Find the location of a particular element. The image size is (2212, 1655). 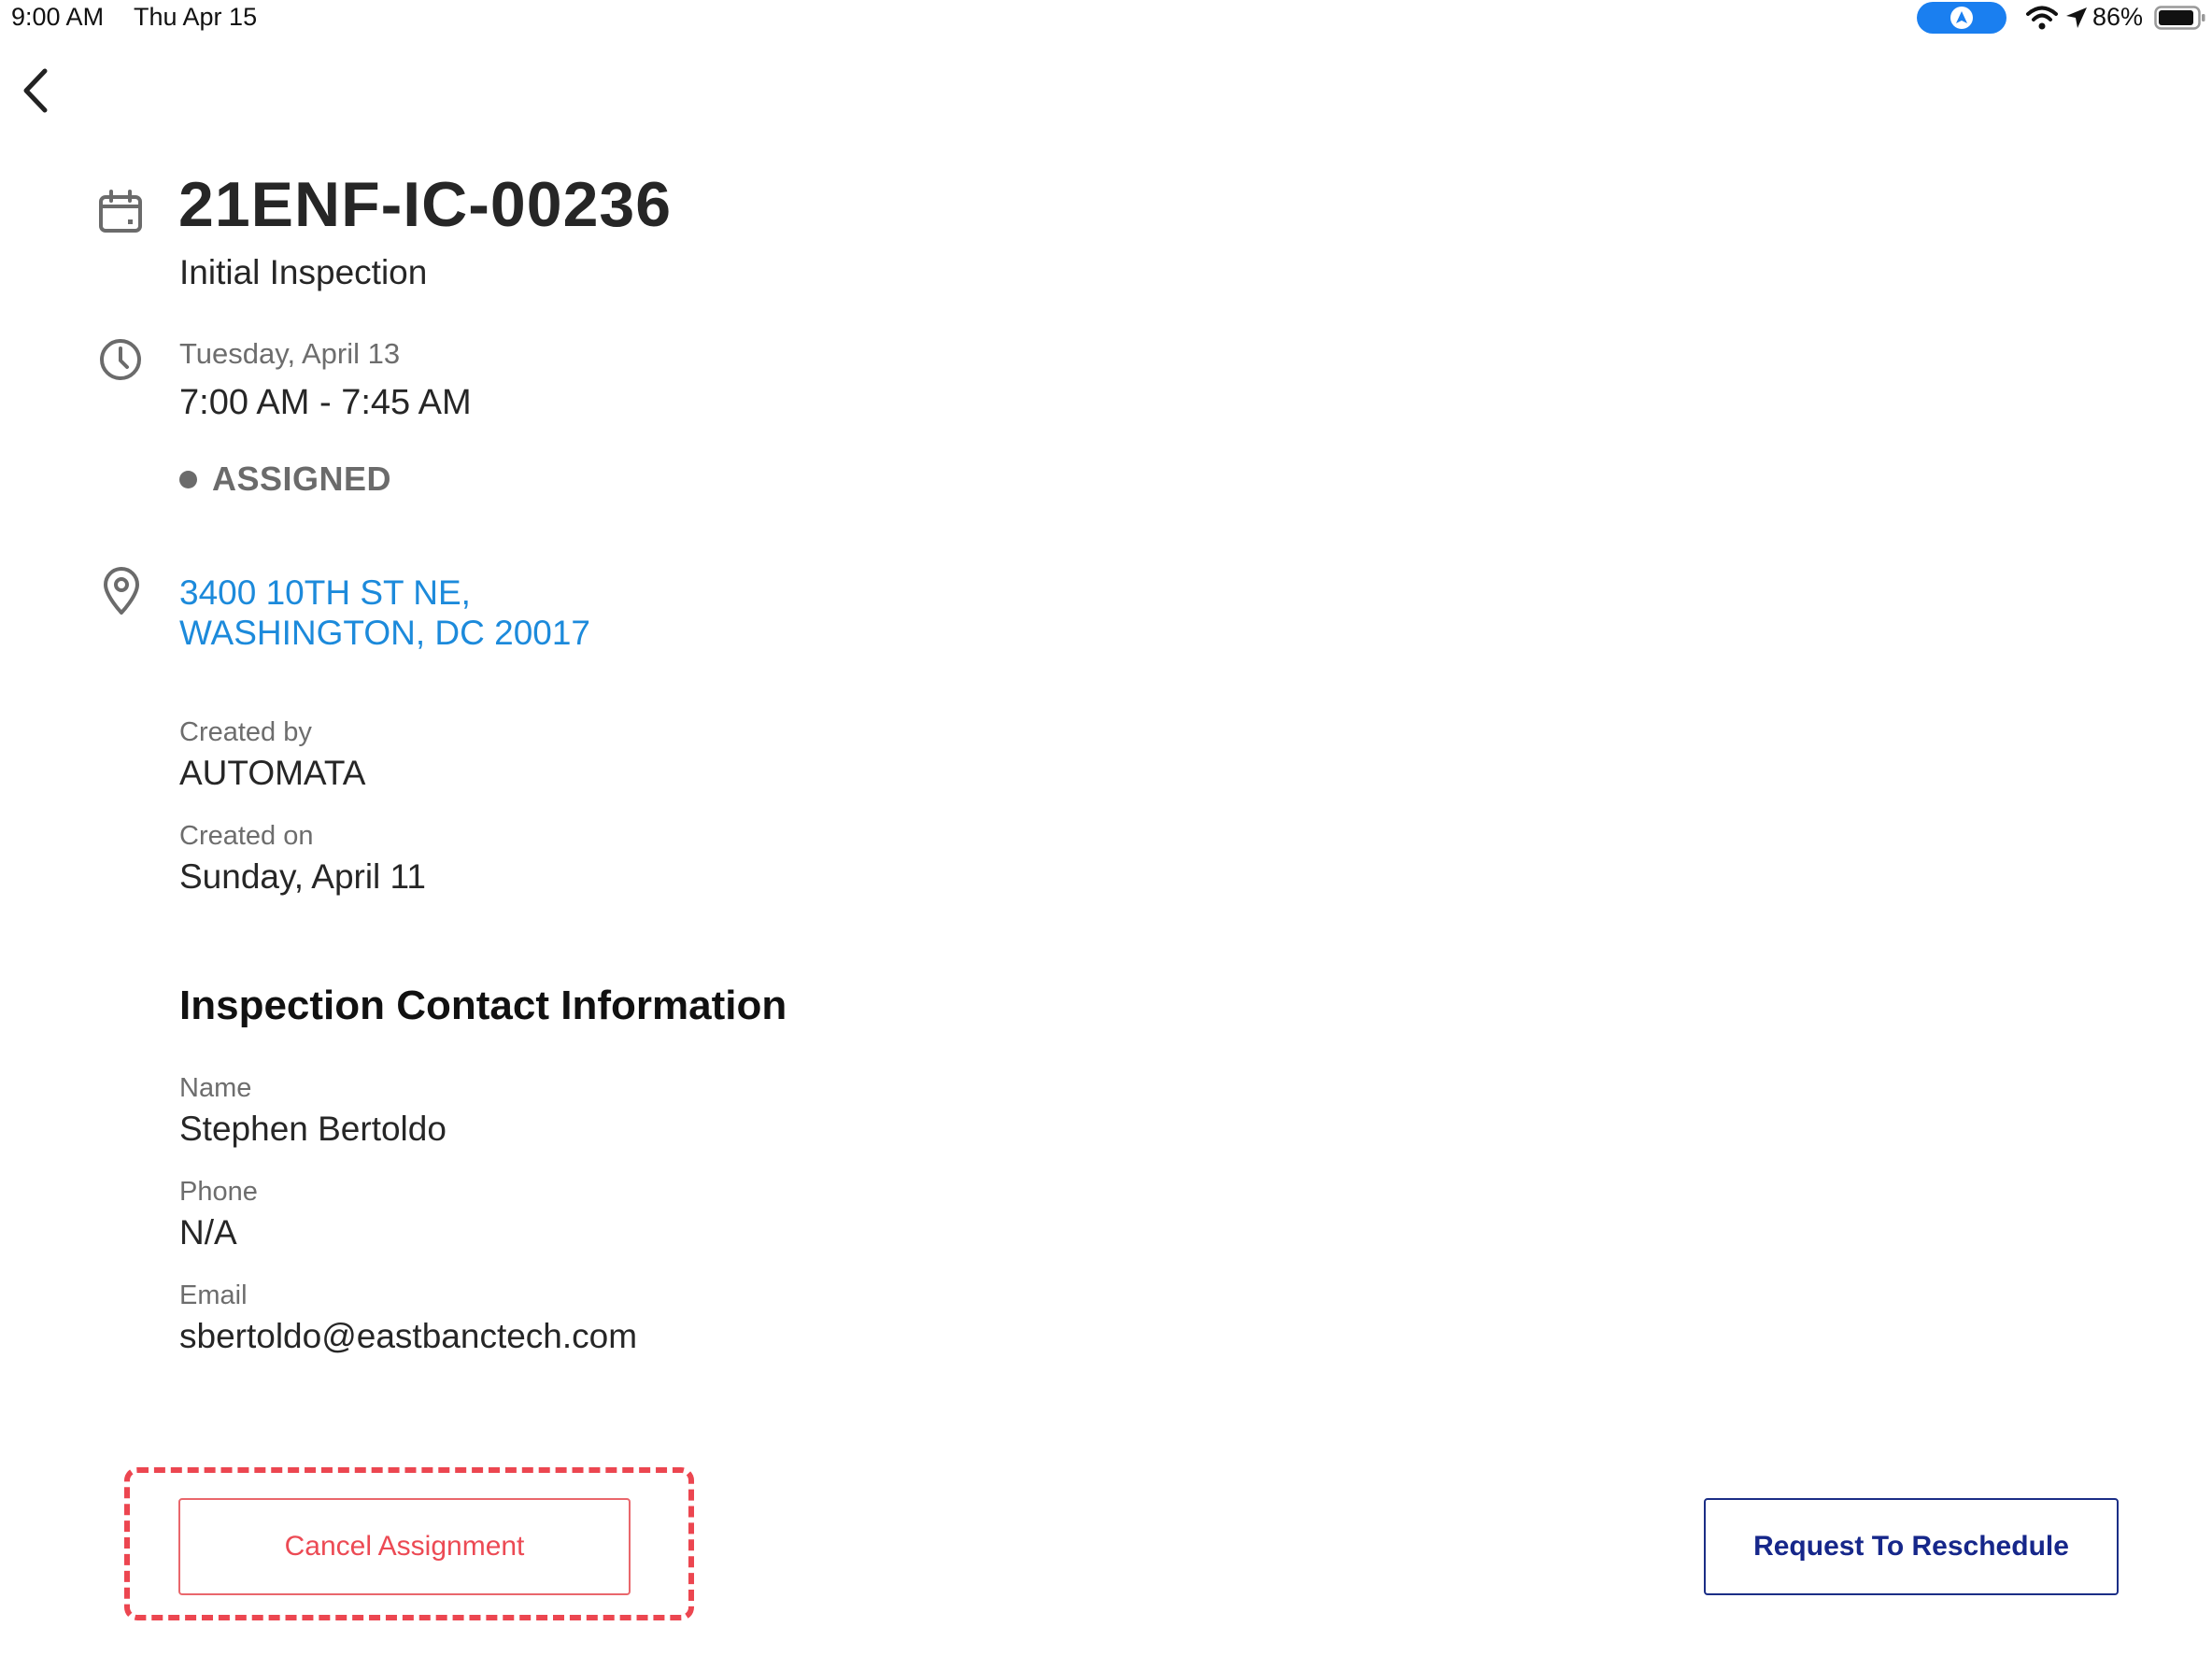

contact-email-label: Email is located at coordinates (213, 1295).